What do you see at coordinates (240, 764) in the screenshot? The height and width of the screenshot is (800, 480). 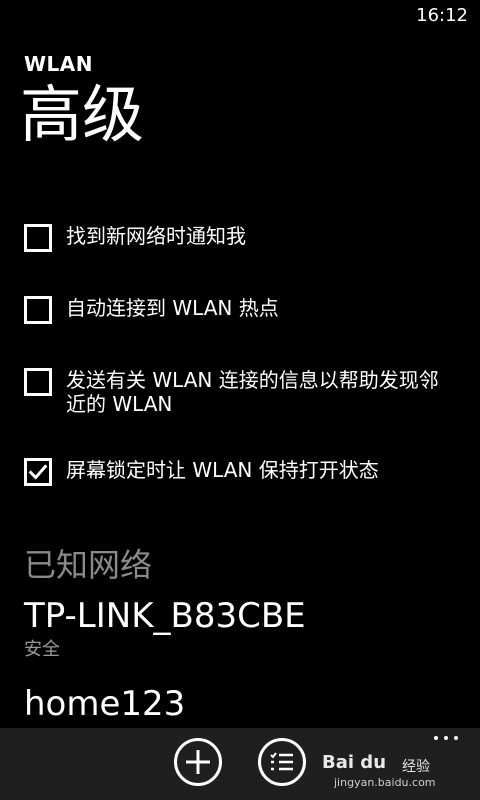 I see `app-bar: Bai du 经验 jingyan.baidu.com` at bounding box center [240, 764].